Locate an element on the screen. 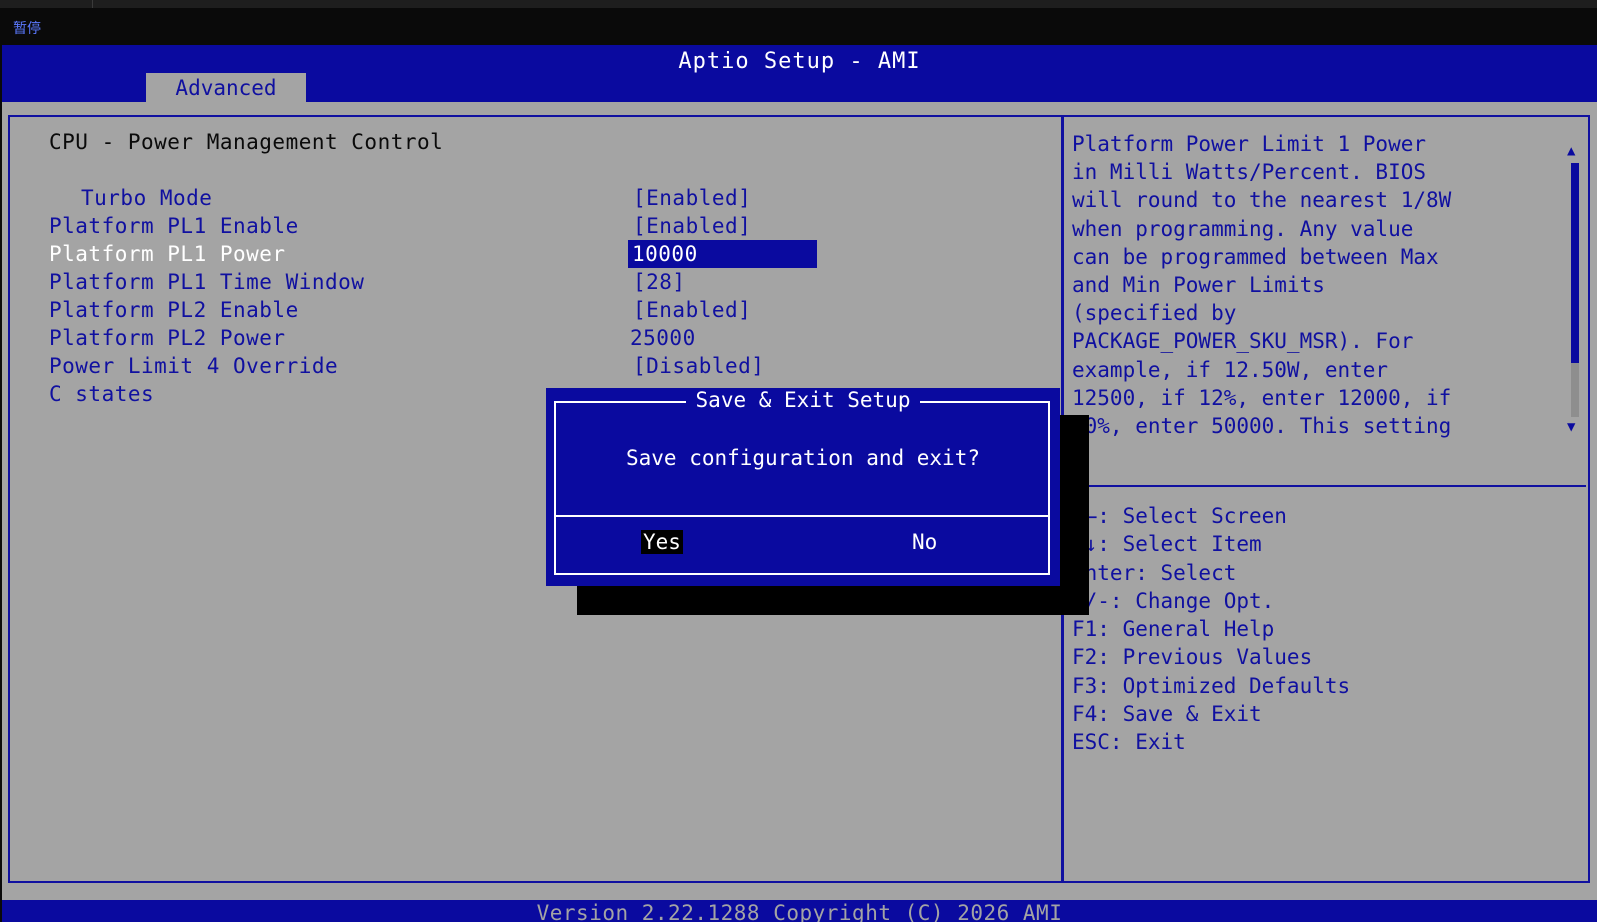 The height and width of the screenshot is (922, 1597). key-hint: F1: General Help is located at coordinates (1173, 629).